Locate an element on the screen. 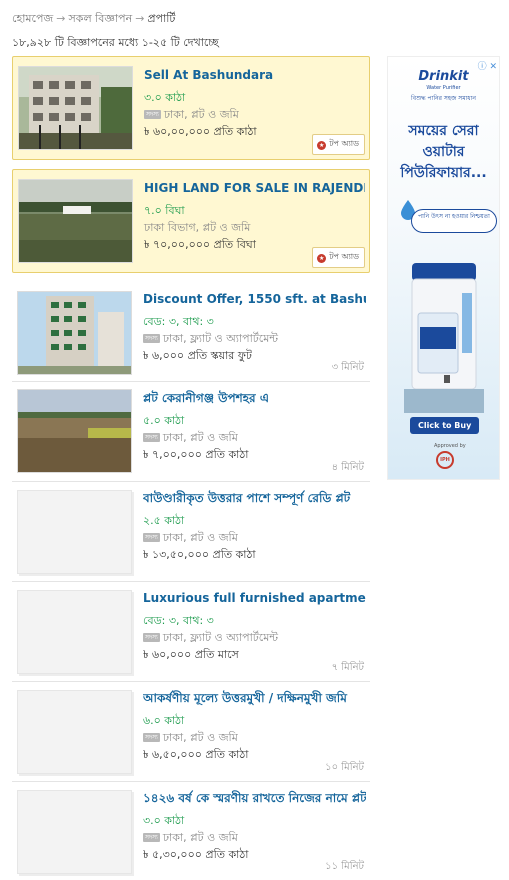 This screenshot has width=509, height=880. ad-price: ৳ ৫,৩০,০০০ প্রতি কাঠা is located at coordinates (196, 854).